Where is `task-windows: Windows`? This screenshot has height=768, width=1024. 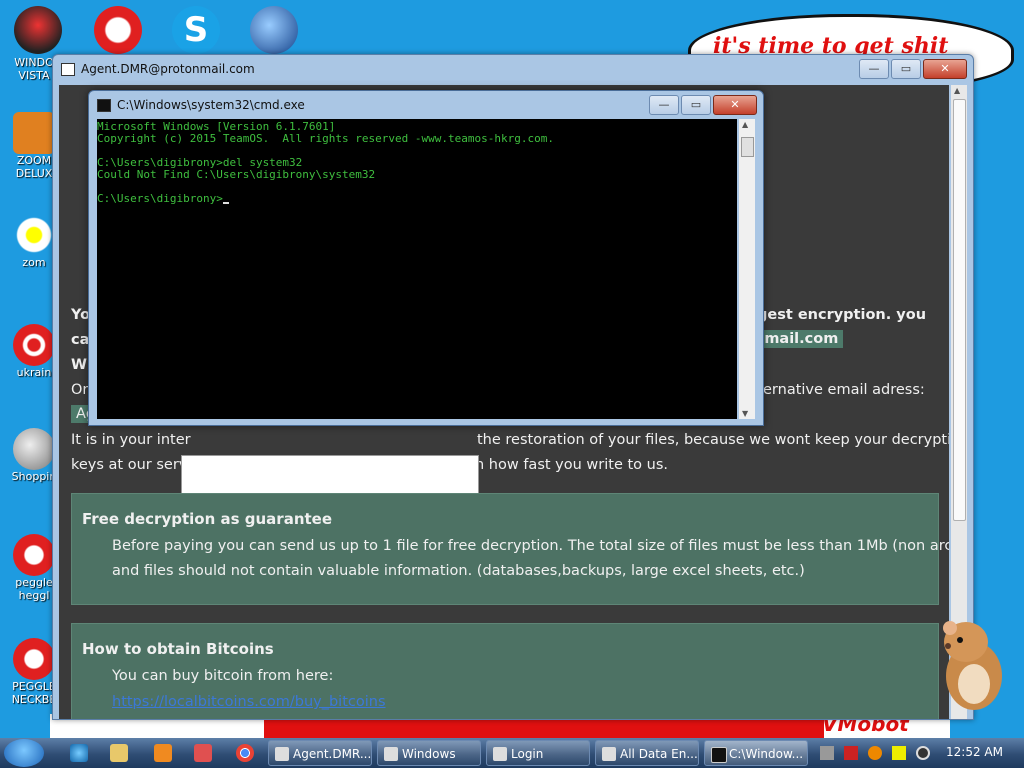
task-windows: Windows is located at coordinates (429, 753).